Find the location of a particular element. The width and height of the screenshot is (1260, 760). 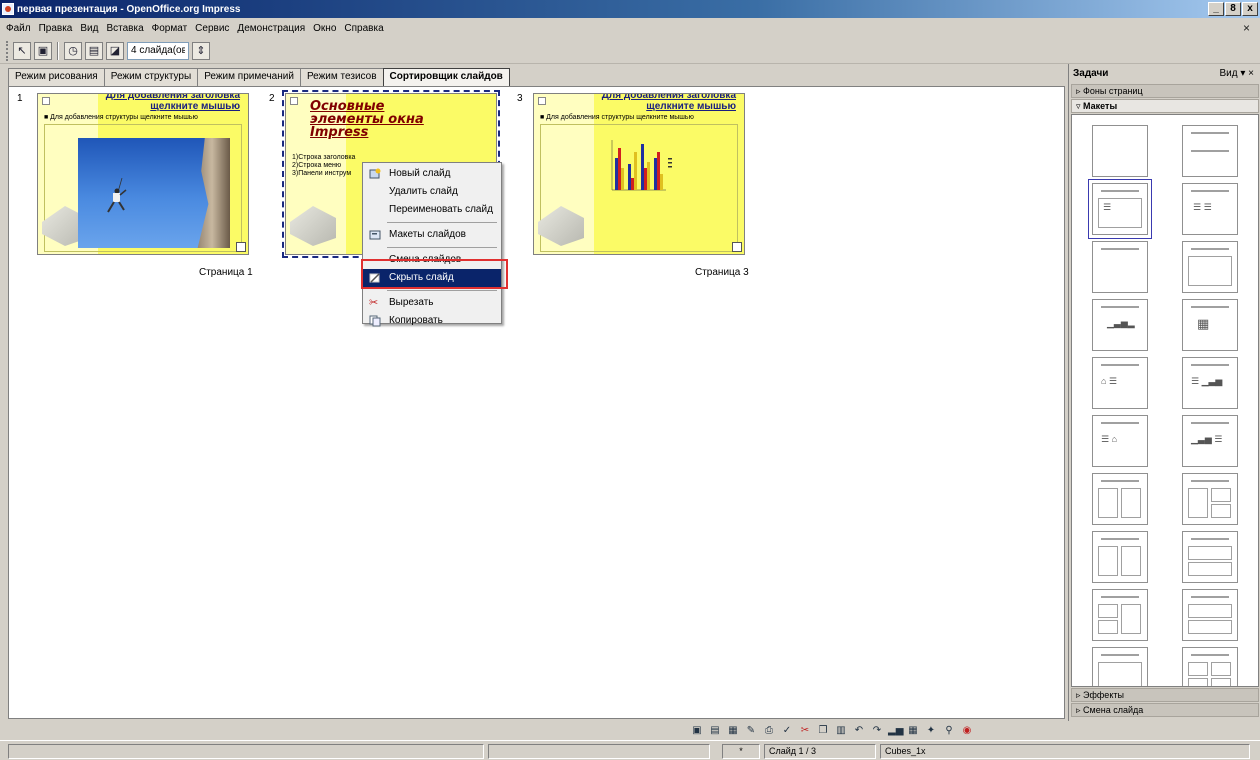

show-hide-slide-icon: ▤ is located at coordinates (94, 50).